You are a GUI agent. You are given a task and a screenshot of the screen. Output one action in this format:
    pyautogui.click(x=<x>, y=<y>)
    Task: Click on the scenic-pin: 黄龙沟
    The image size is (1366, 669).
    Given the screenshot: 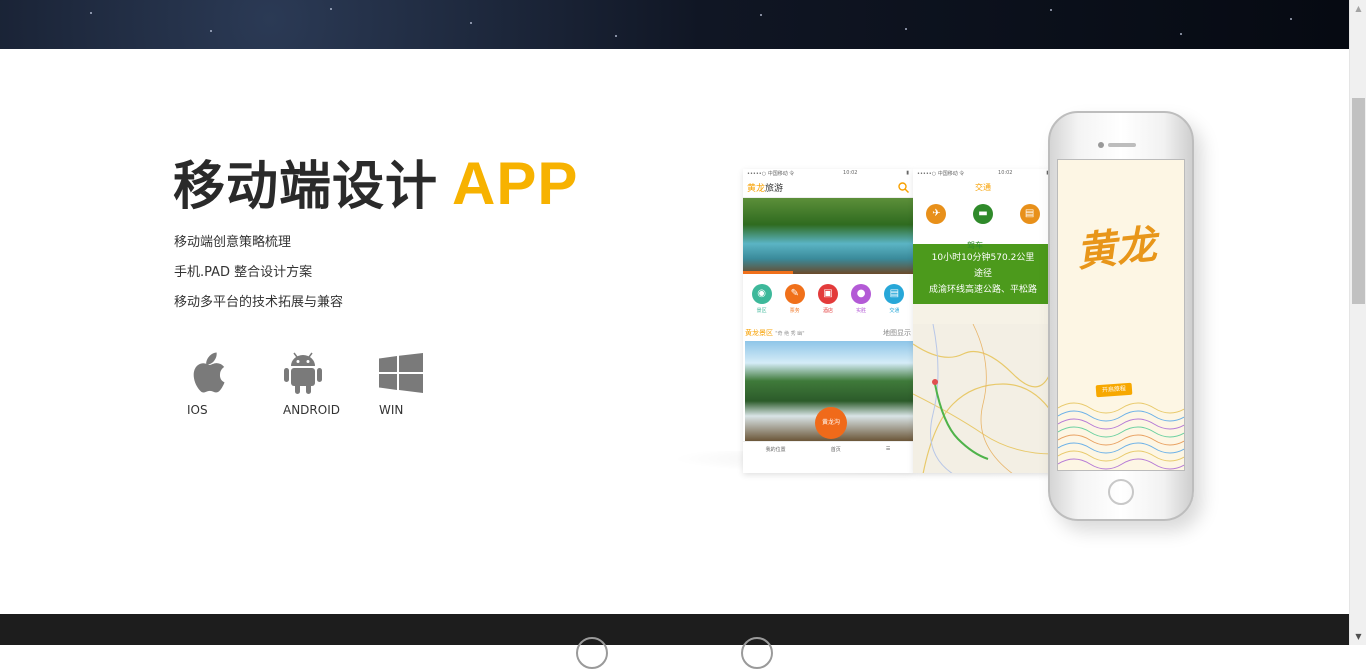 What is the action you would take?
    pyautogui.click(x=831, y=423)
    